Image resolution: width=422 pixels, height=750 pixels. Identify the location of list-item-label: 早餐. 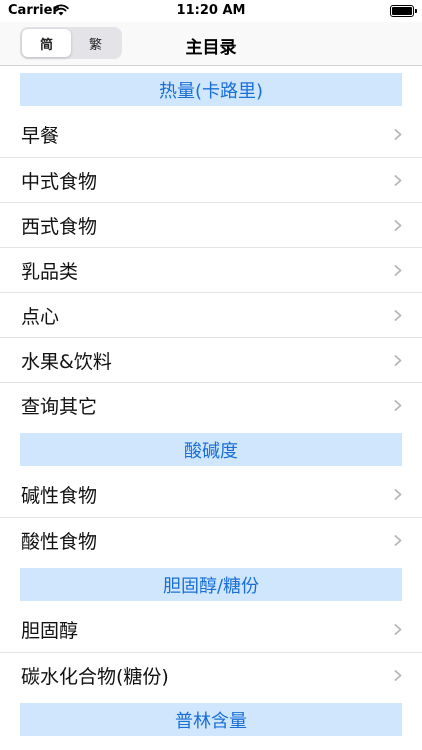
(40, 136).